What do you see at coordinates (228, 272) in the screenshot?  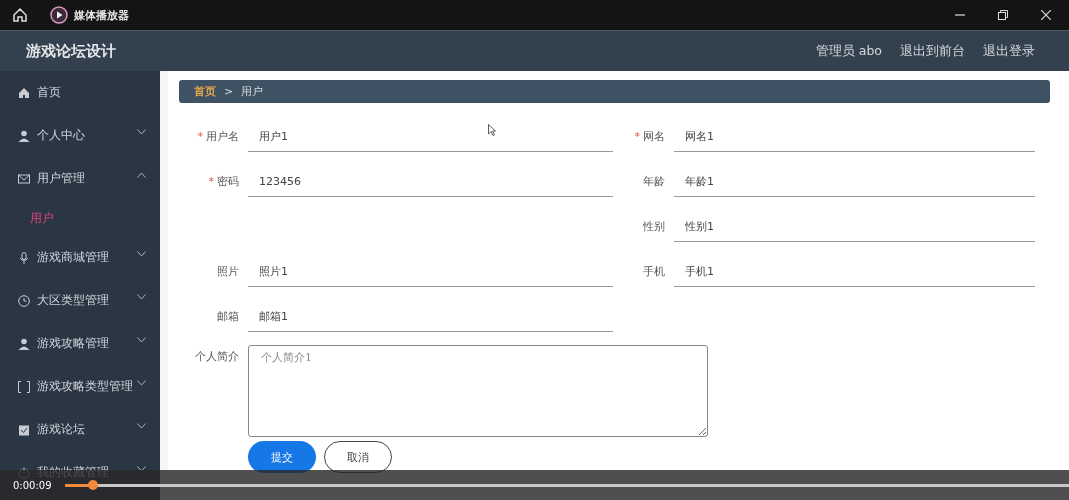 I see `field-label: 照片` at bounding box center [228, 272].